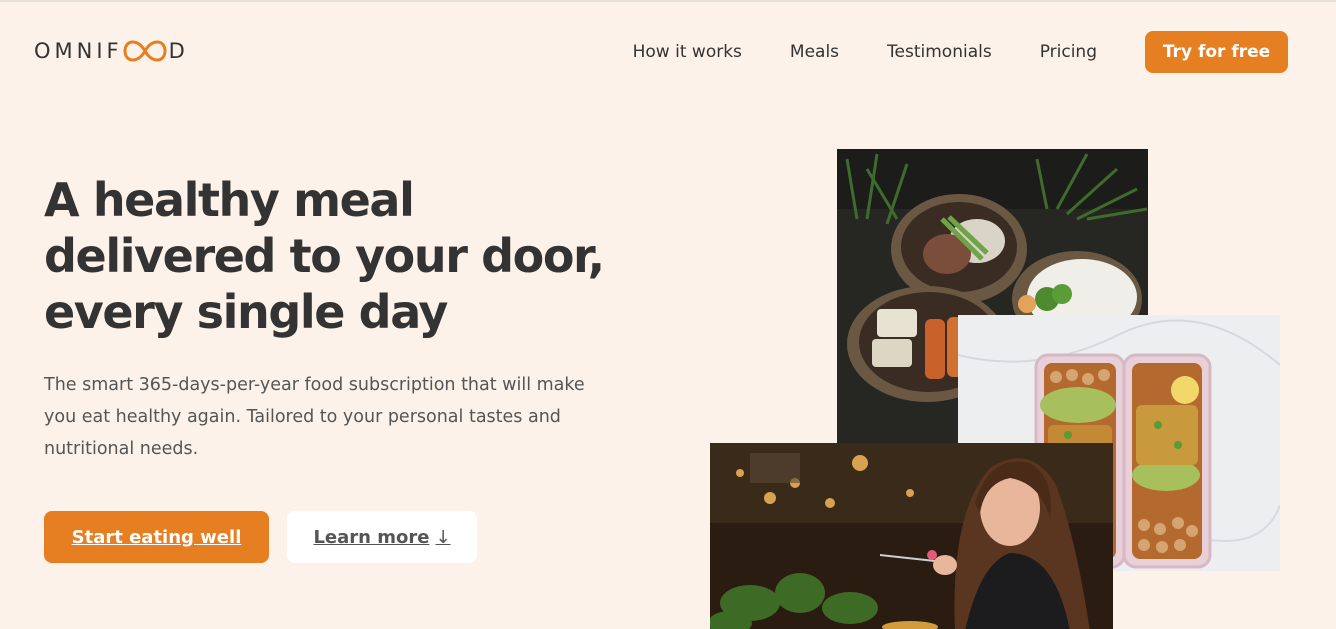  I want to click on nav-how-it-works: How it works, so click(687, 52).